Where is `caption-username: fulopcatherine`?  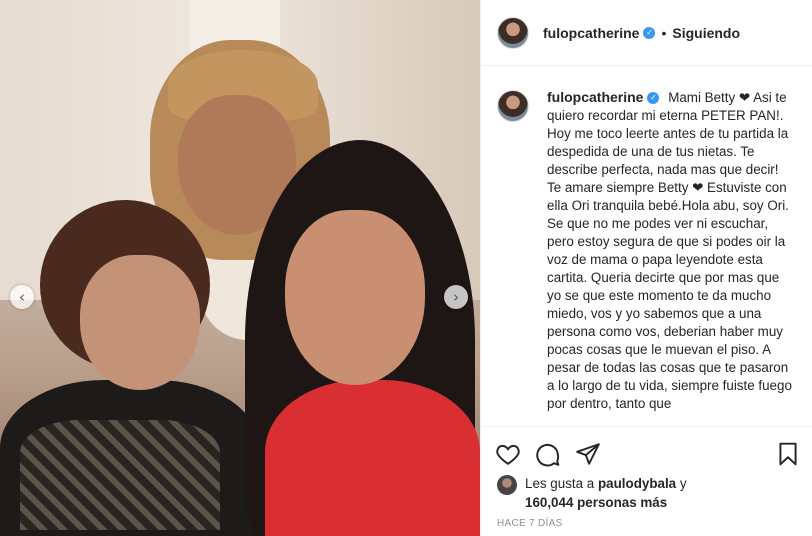
caption-username: fulopcatherine is located at coordinates (595, 97).